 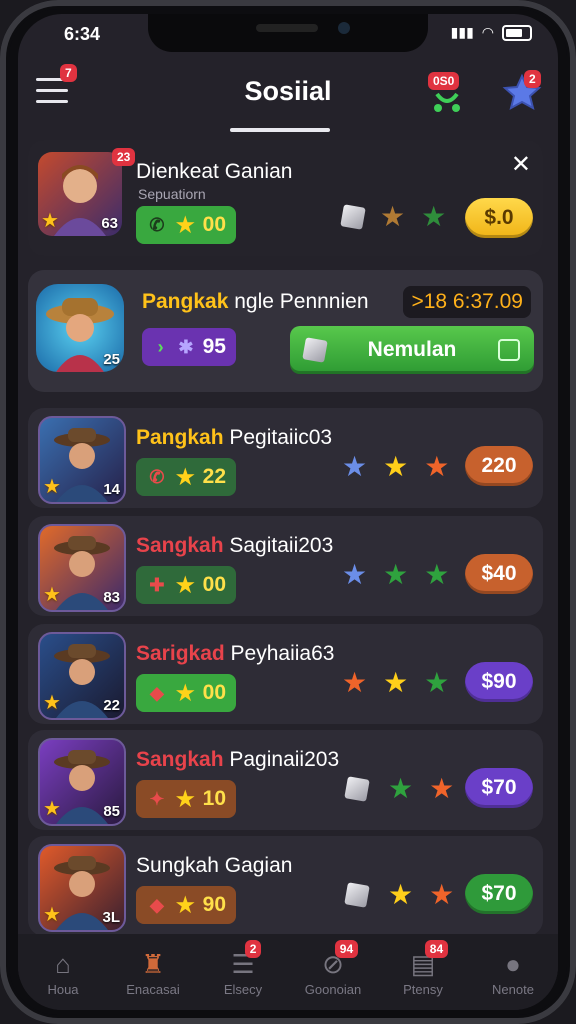 What do you see at coordinates (111, 811) in the screenshot?
I see `player-level: 85` at bounding box center [111, 811].